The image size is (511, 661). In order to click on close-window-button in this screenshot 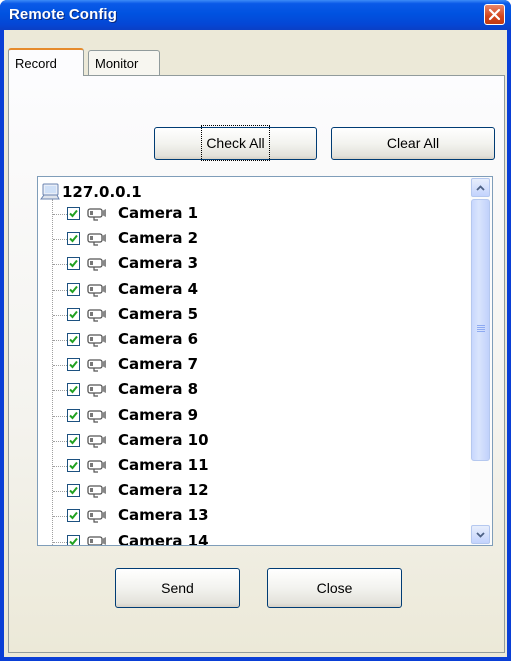, I will do `click(494, 14)`.